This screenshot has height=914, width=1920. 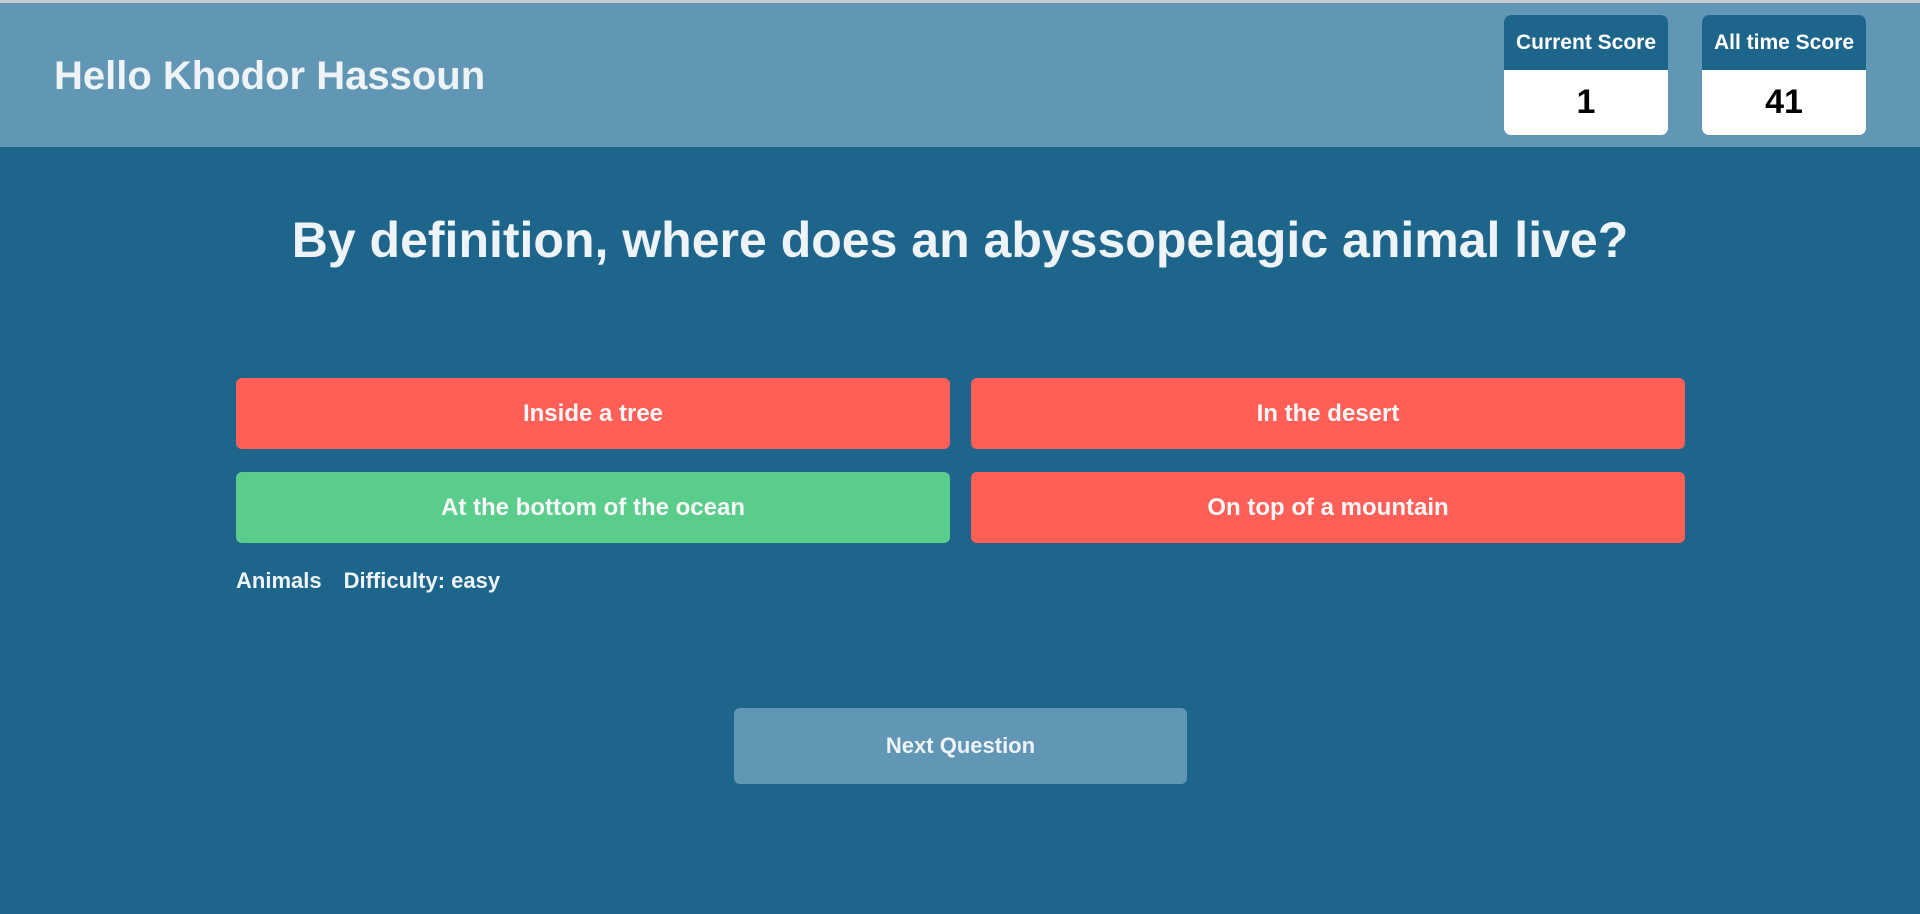 What do you see at coordinates (1586, 102) in the screenshot?
I see `current-score-value: 1` at bounding box center [1586, 102].